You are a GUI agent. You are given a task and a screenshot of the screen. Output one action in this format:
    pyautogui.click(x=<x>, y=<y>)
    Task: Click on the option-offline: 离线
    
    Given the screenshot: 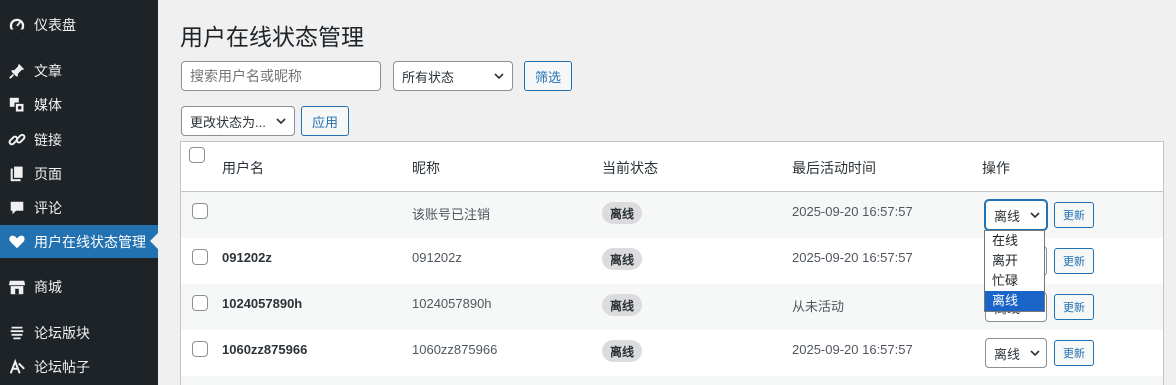 What is the action you would take?
    pyautogui.click(x=1014, y=301)
    